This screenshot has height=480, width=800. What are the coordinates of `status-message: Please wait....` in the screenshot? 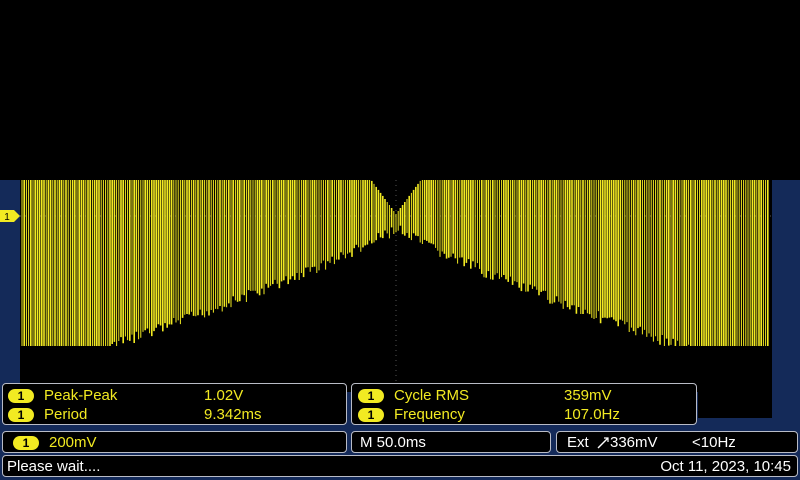 It's located at (54, 466).